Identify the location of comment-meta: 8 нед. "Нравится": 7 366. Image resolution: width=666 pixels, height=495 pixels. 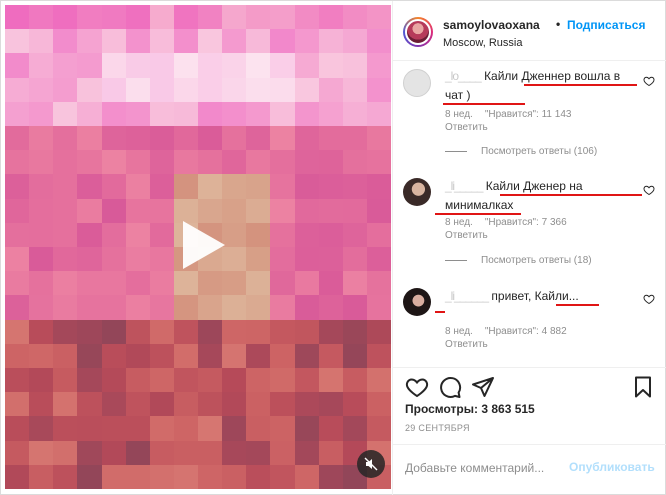
(512, 222).